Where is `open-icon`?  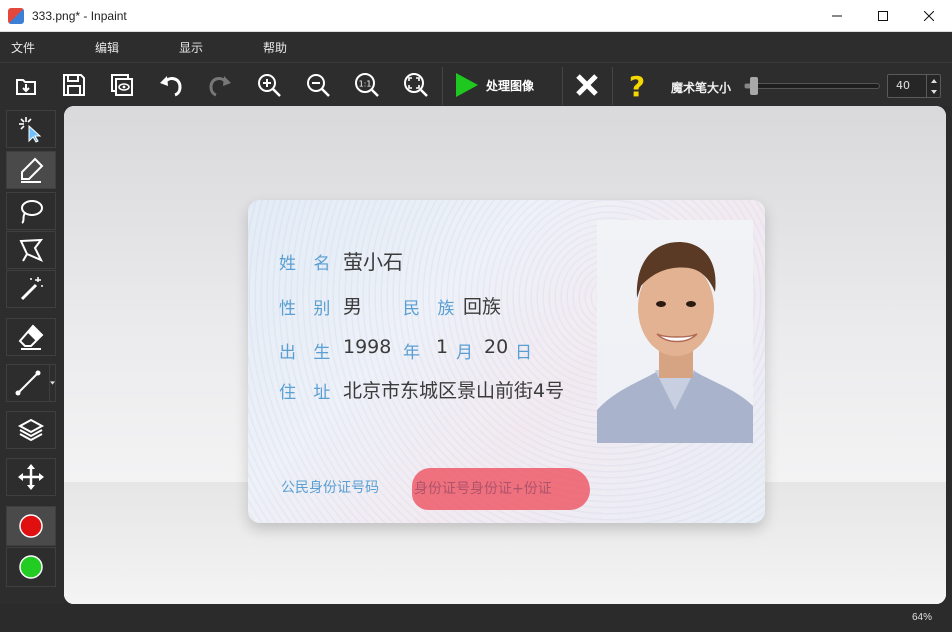
open-icon is located at coordinates (26, 87).